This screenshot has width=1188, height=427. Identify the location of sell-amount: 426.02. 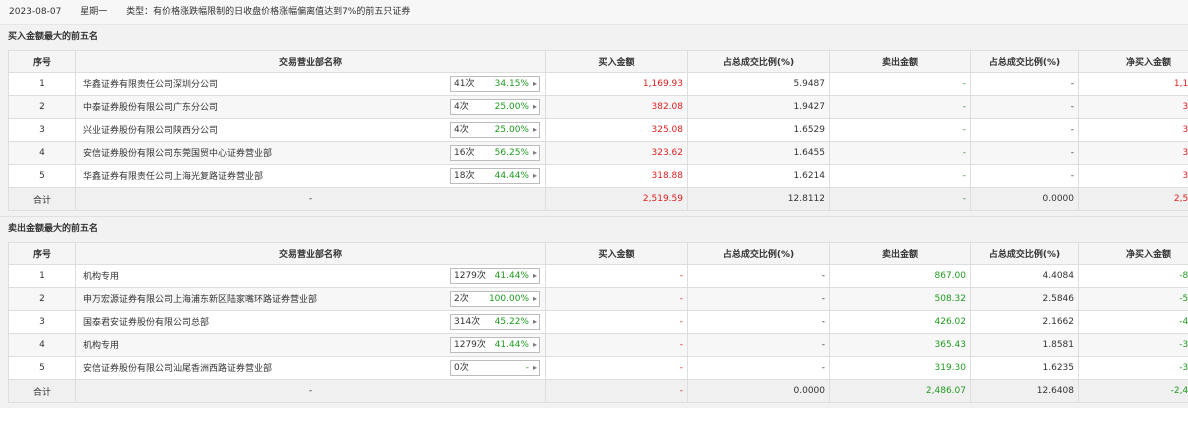
(900, 322).